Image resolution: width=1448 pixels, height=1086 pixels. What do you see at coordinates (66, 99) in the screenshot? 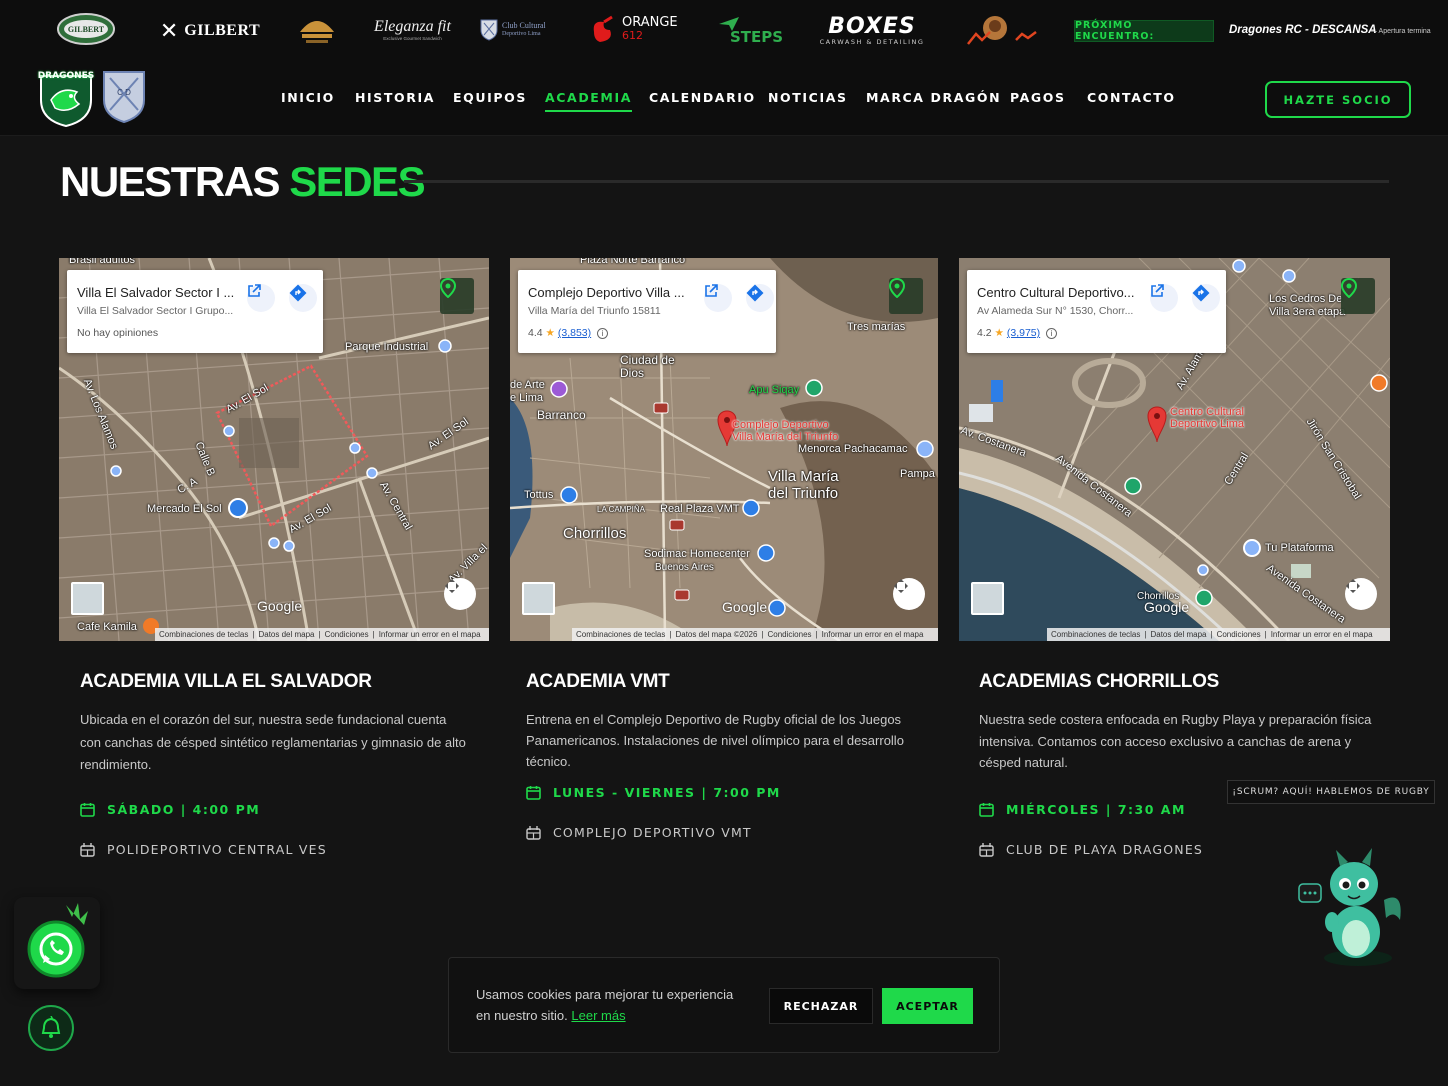
I see `dragones-logo: DRAGONES` at bounding box center [66, 99].